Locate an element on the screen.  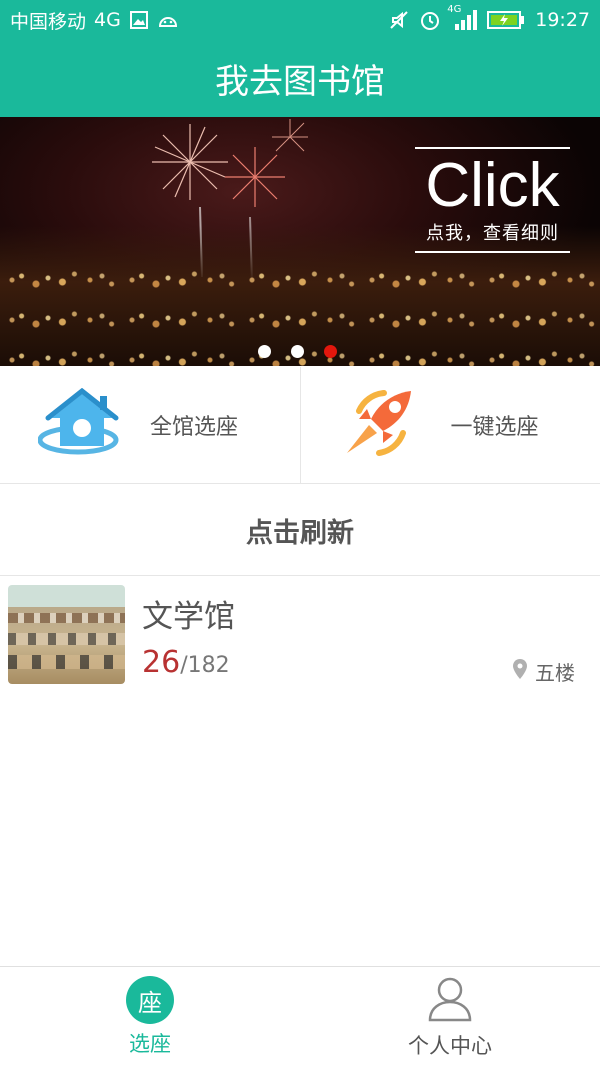
rocket-icon is located at coordinates (381, 425).